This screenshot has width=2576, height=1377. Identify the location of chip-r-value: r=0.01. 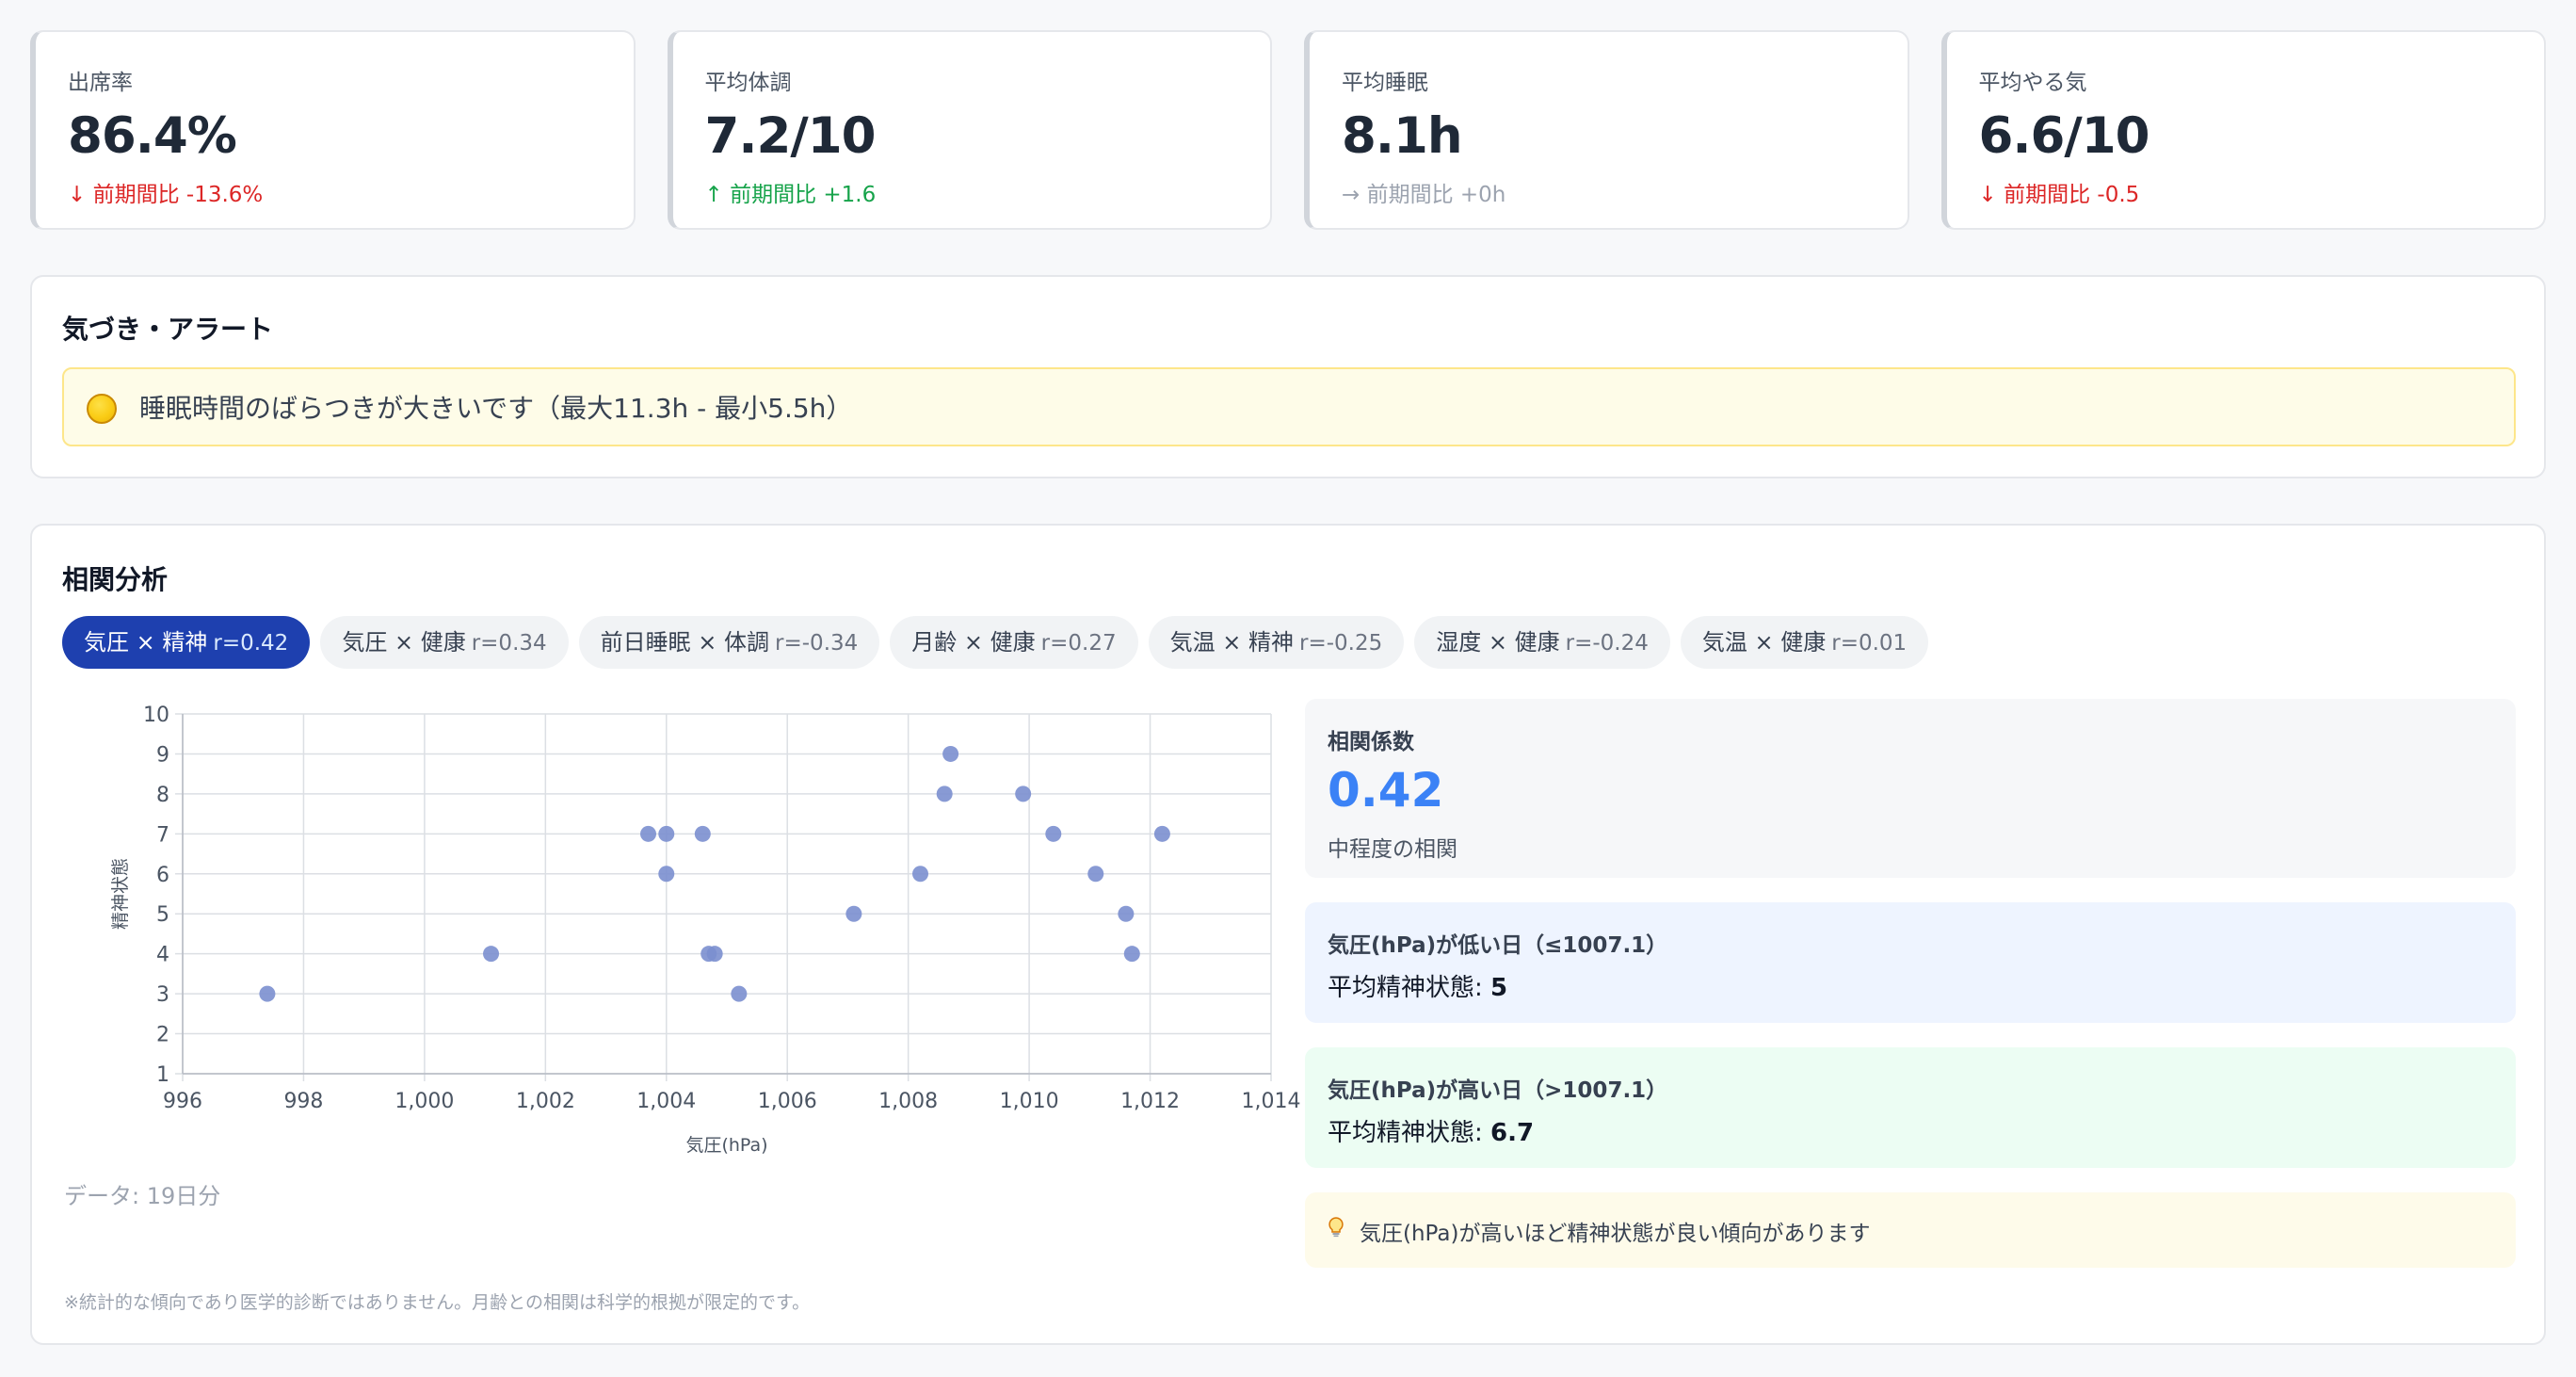
(1869, 644).